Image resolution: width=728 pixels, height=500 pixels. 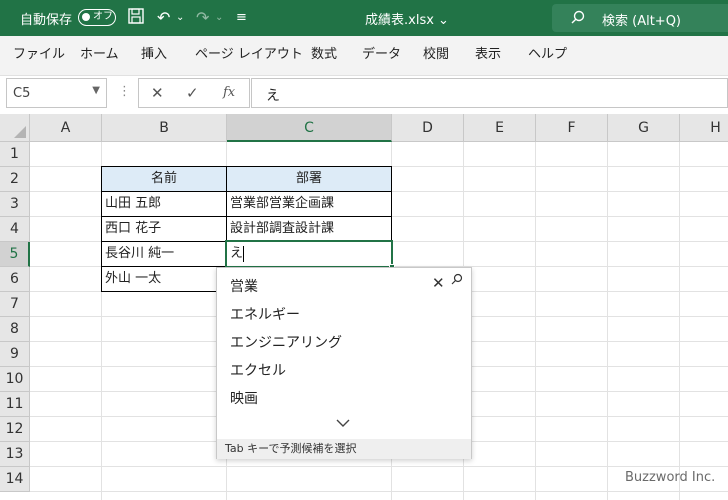 What do you see at coordinates (15, 404) in the screenshot?
I see `row-header: 11` at bounding box center [15, 404].